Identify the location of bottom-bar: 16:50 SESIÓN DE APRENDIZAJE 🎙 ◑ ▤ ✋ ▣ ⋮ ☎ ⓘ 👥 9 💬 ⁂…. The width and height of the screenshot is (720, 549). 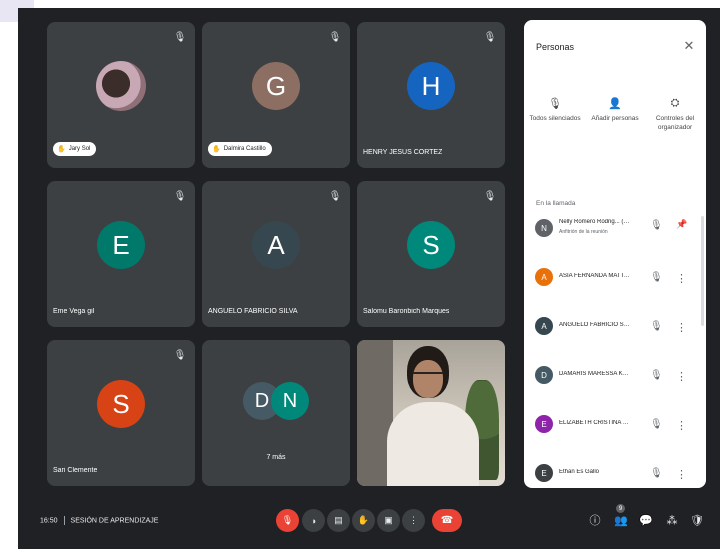
(369, 522).